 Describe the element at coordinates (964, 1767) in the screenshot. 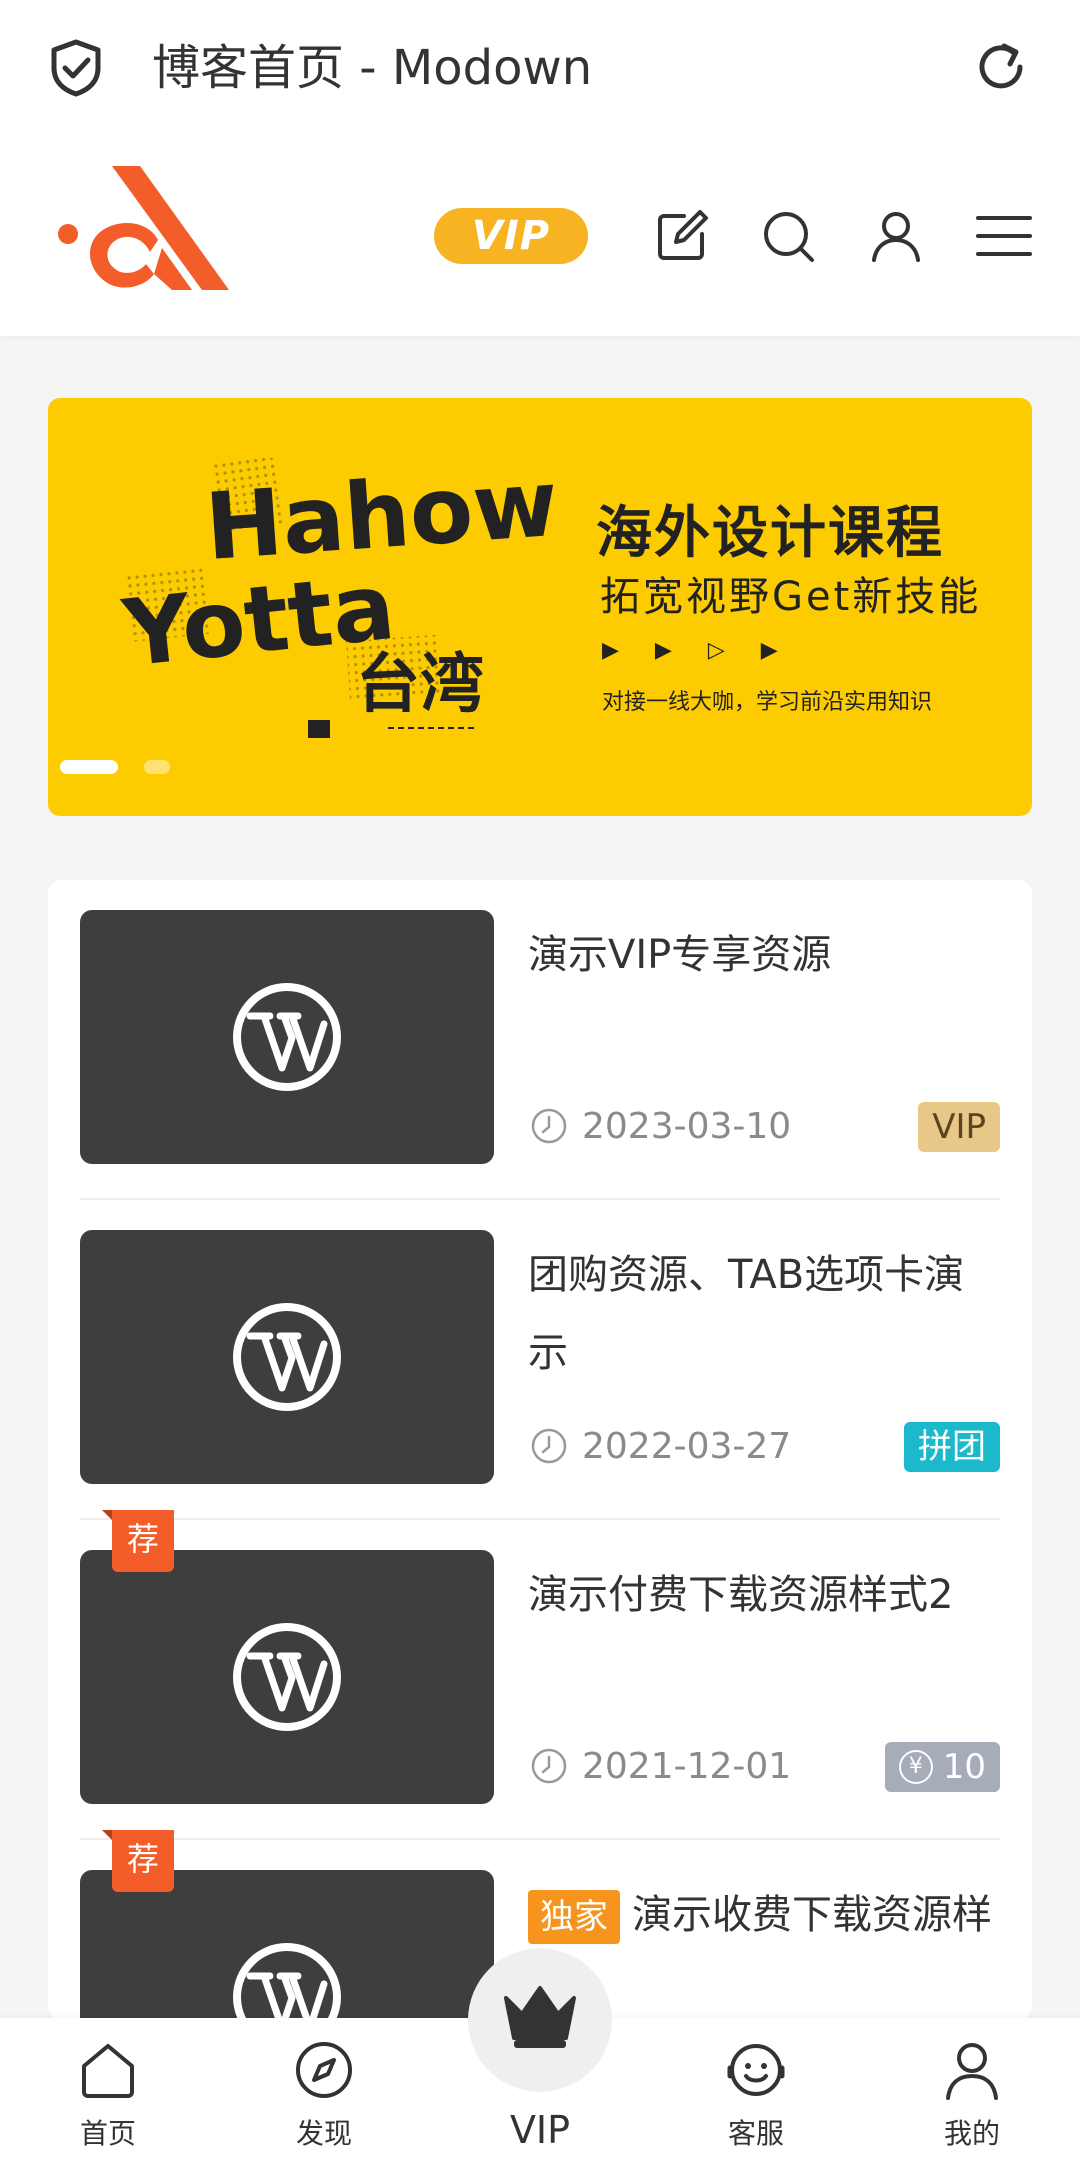

I see `price-value: 10` at that location.